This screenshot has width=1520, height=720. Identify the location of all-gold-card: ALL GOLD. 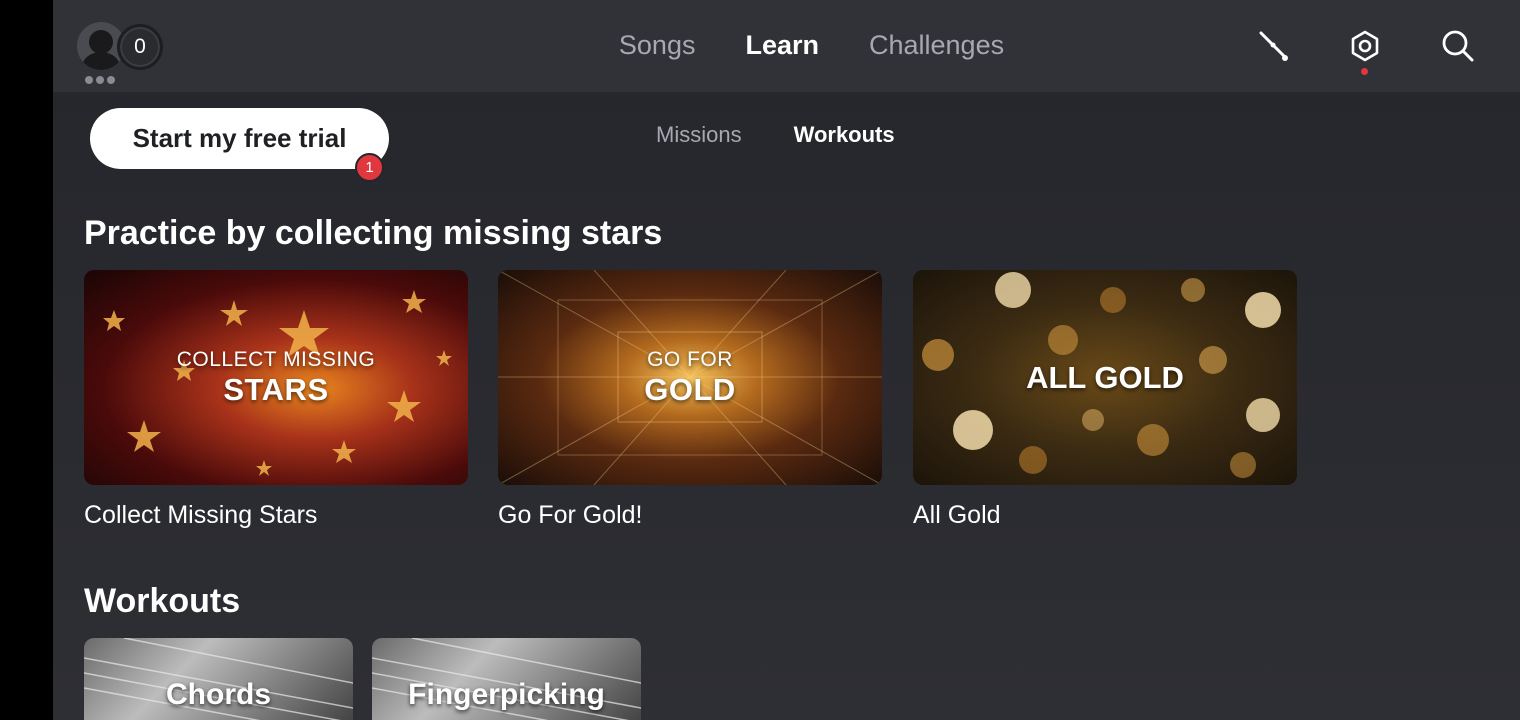
(1105, 377).